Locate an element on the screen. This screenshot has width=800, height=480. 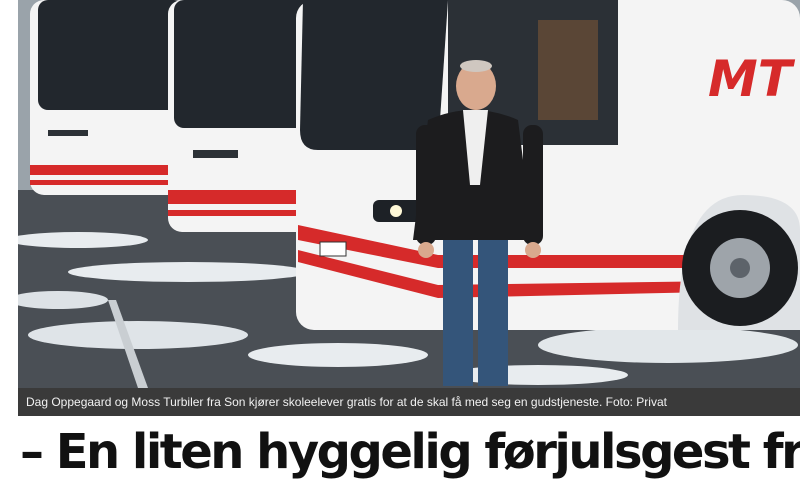
bus-brand-text: MT BU is located at coordinates (754, 79).